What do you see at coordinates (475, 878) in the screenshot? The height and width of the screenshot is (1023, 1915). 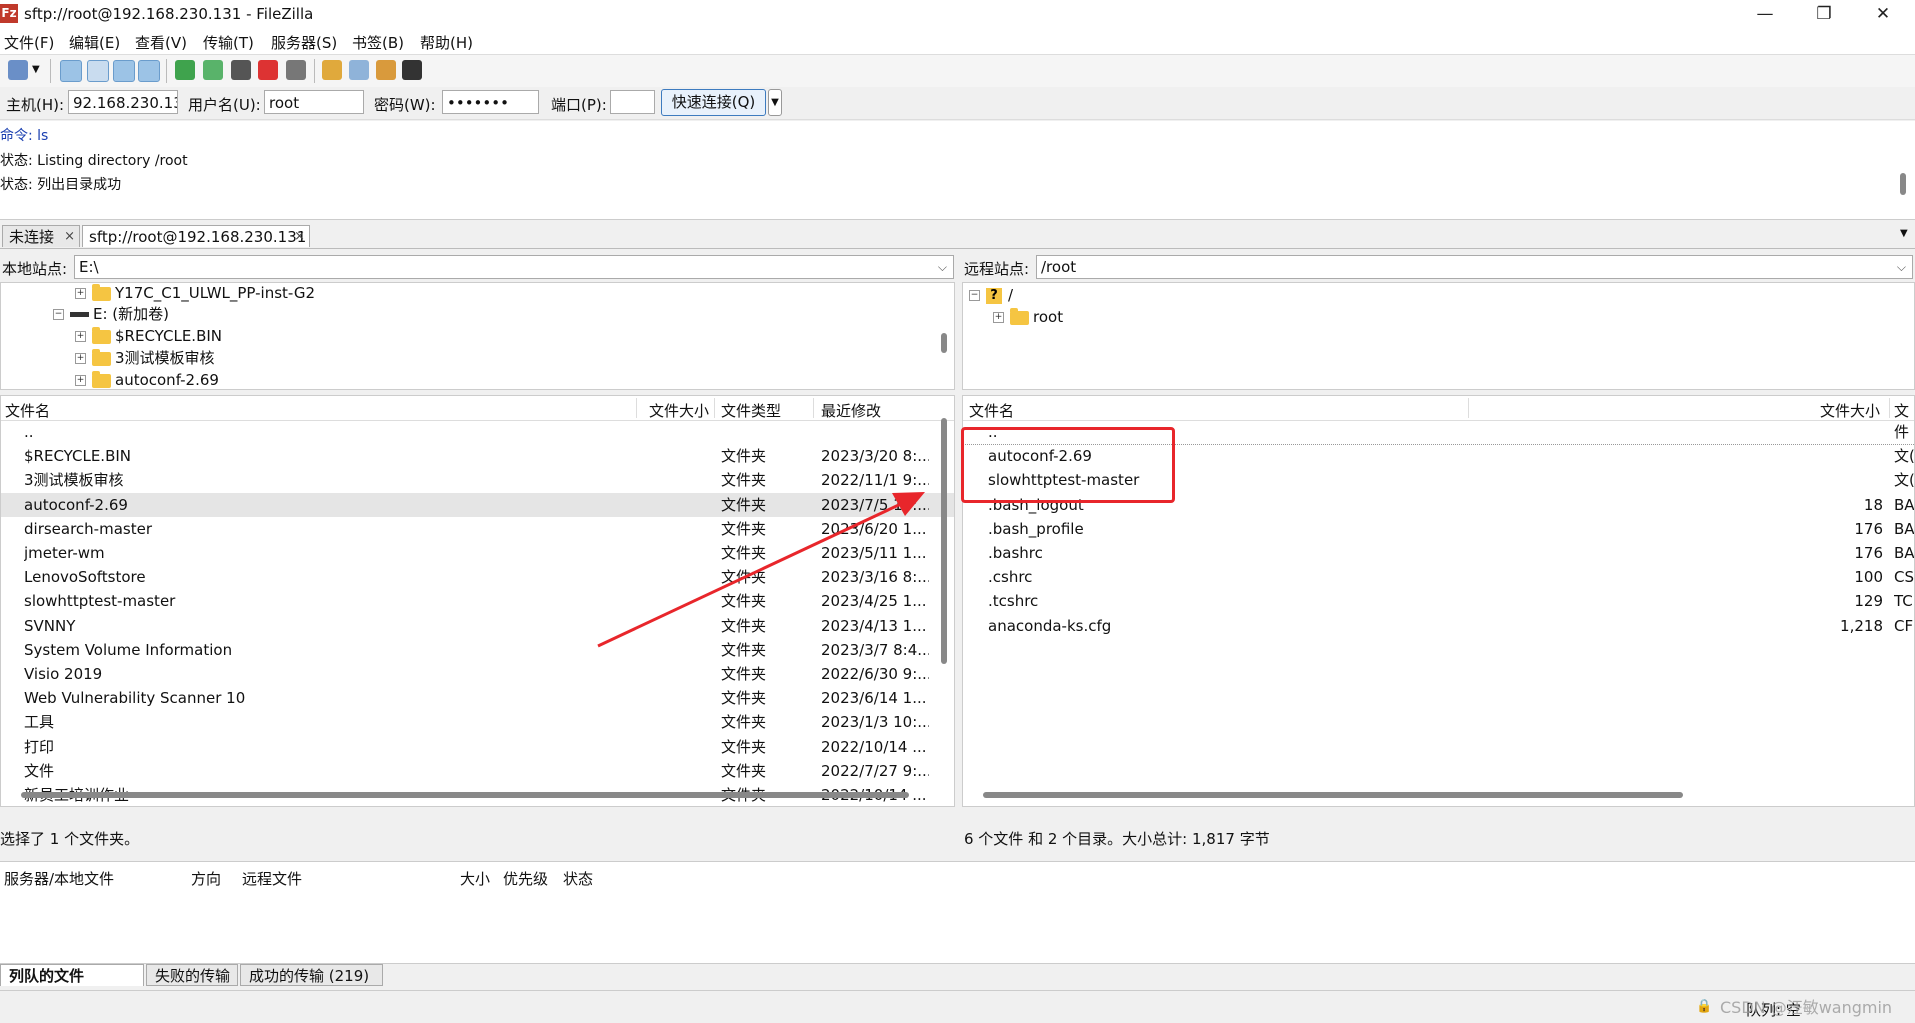 I see `queue-col-size: 大小` at bounding box center [475, 878].